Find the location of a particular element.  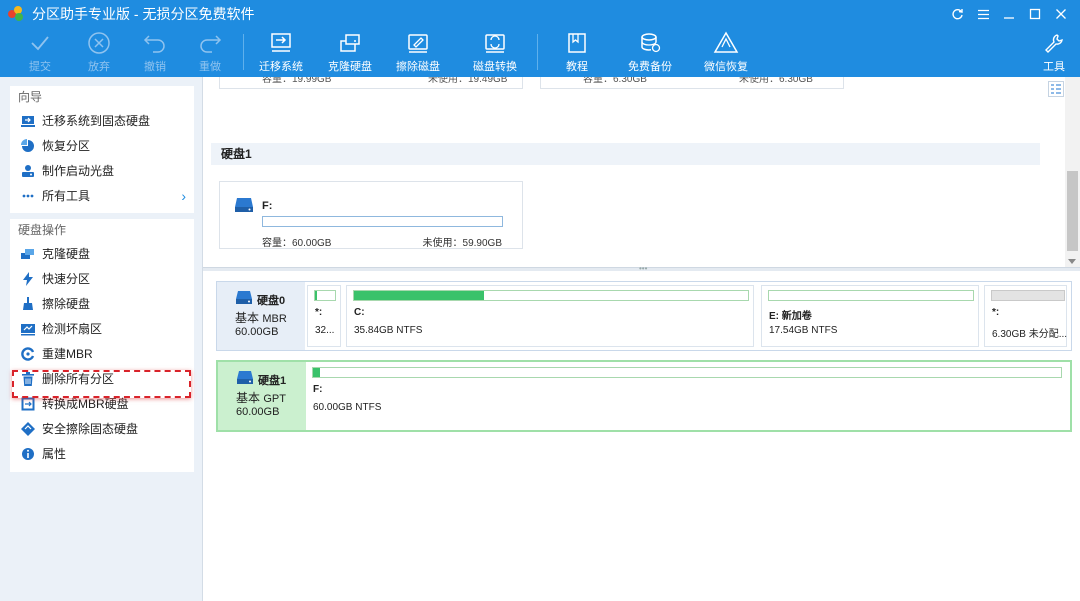

menu-icon is located at coordinates (983, 14).